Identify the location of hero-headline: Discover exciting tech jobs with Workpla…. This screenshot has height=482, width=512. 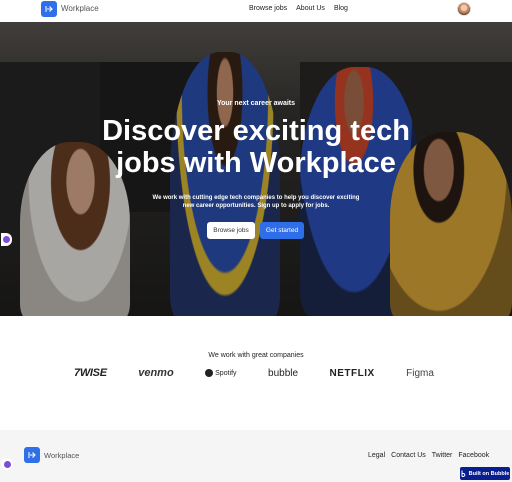
(256, 147).